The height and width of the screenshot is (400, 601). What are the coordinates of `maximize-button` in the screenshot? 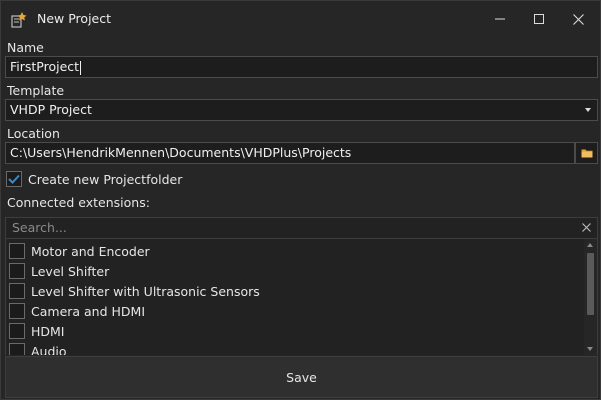 It's located at (539, 19).